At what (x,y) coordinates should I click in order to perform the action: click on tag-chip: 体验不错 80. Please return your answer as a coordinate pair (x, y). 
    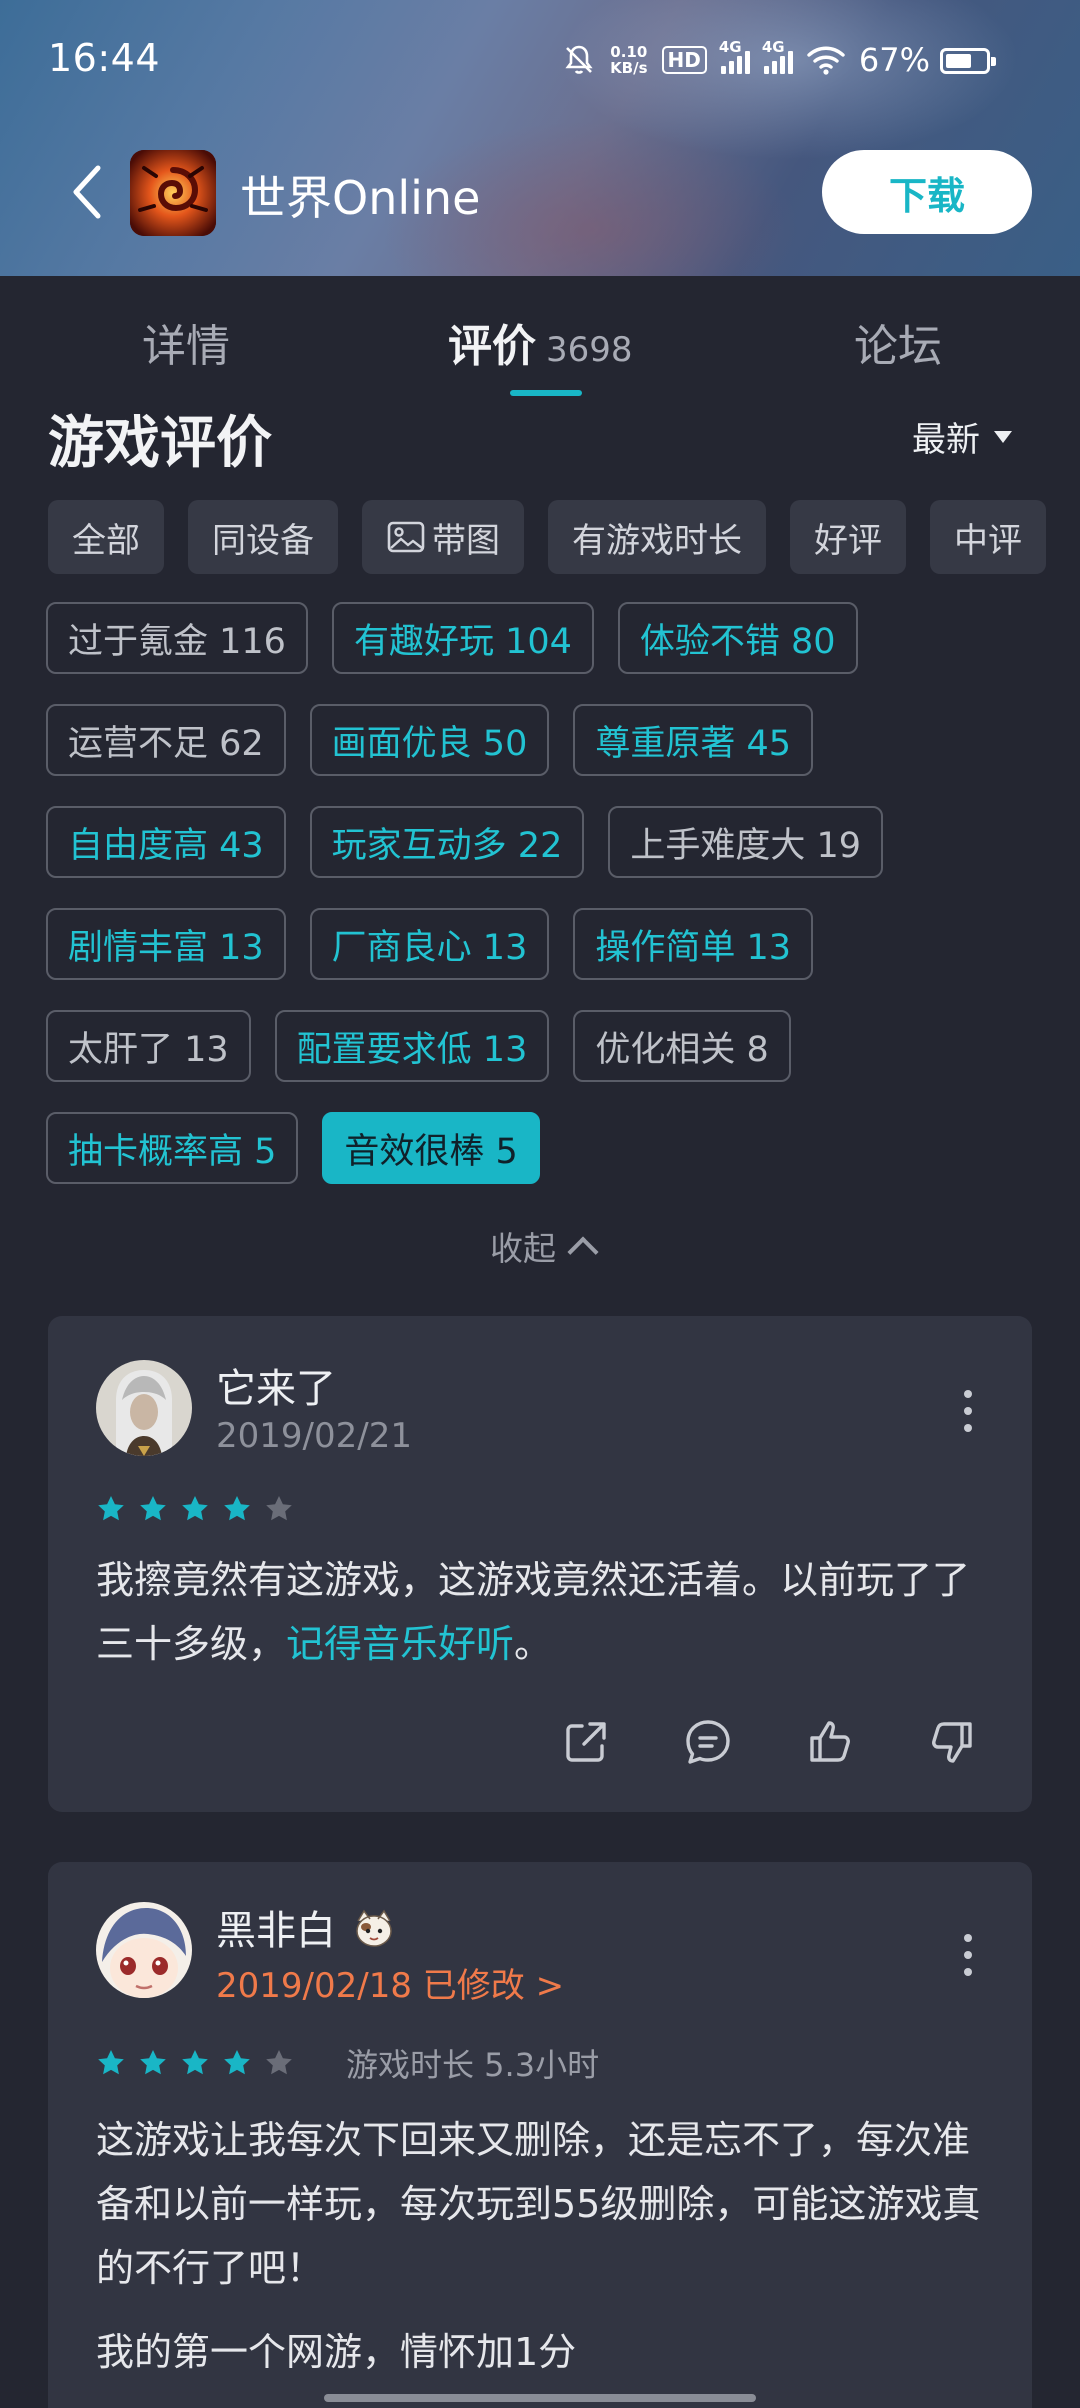
    Looking at the image, I should click on (737, 638).